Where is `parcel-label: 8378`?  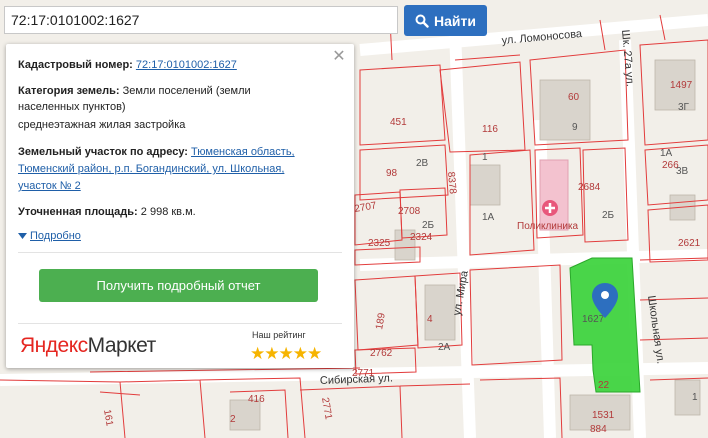
parcel-label: 8378 is located at coordinates (451, 183).